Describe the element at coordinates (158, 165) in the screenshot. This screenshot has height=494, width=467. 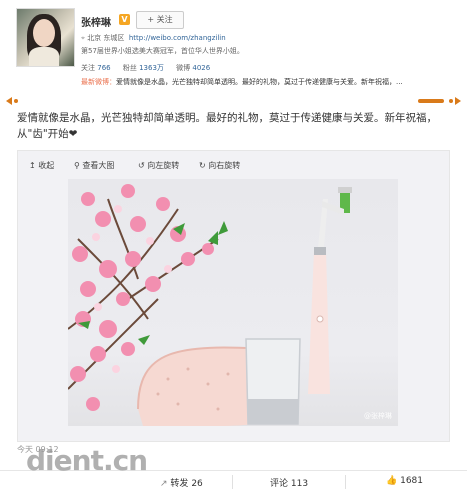
I see `rotate-left-button: ↺ 向左旋转` at that location.